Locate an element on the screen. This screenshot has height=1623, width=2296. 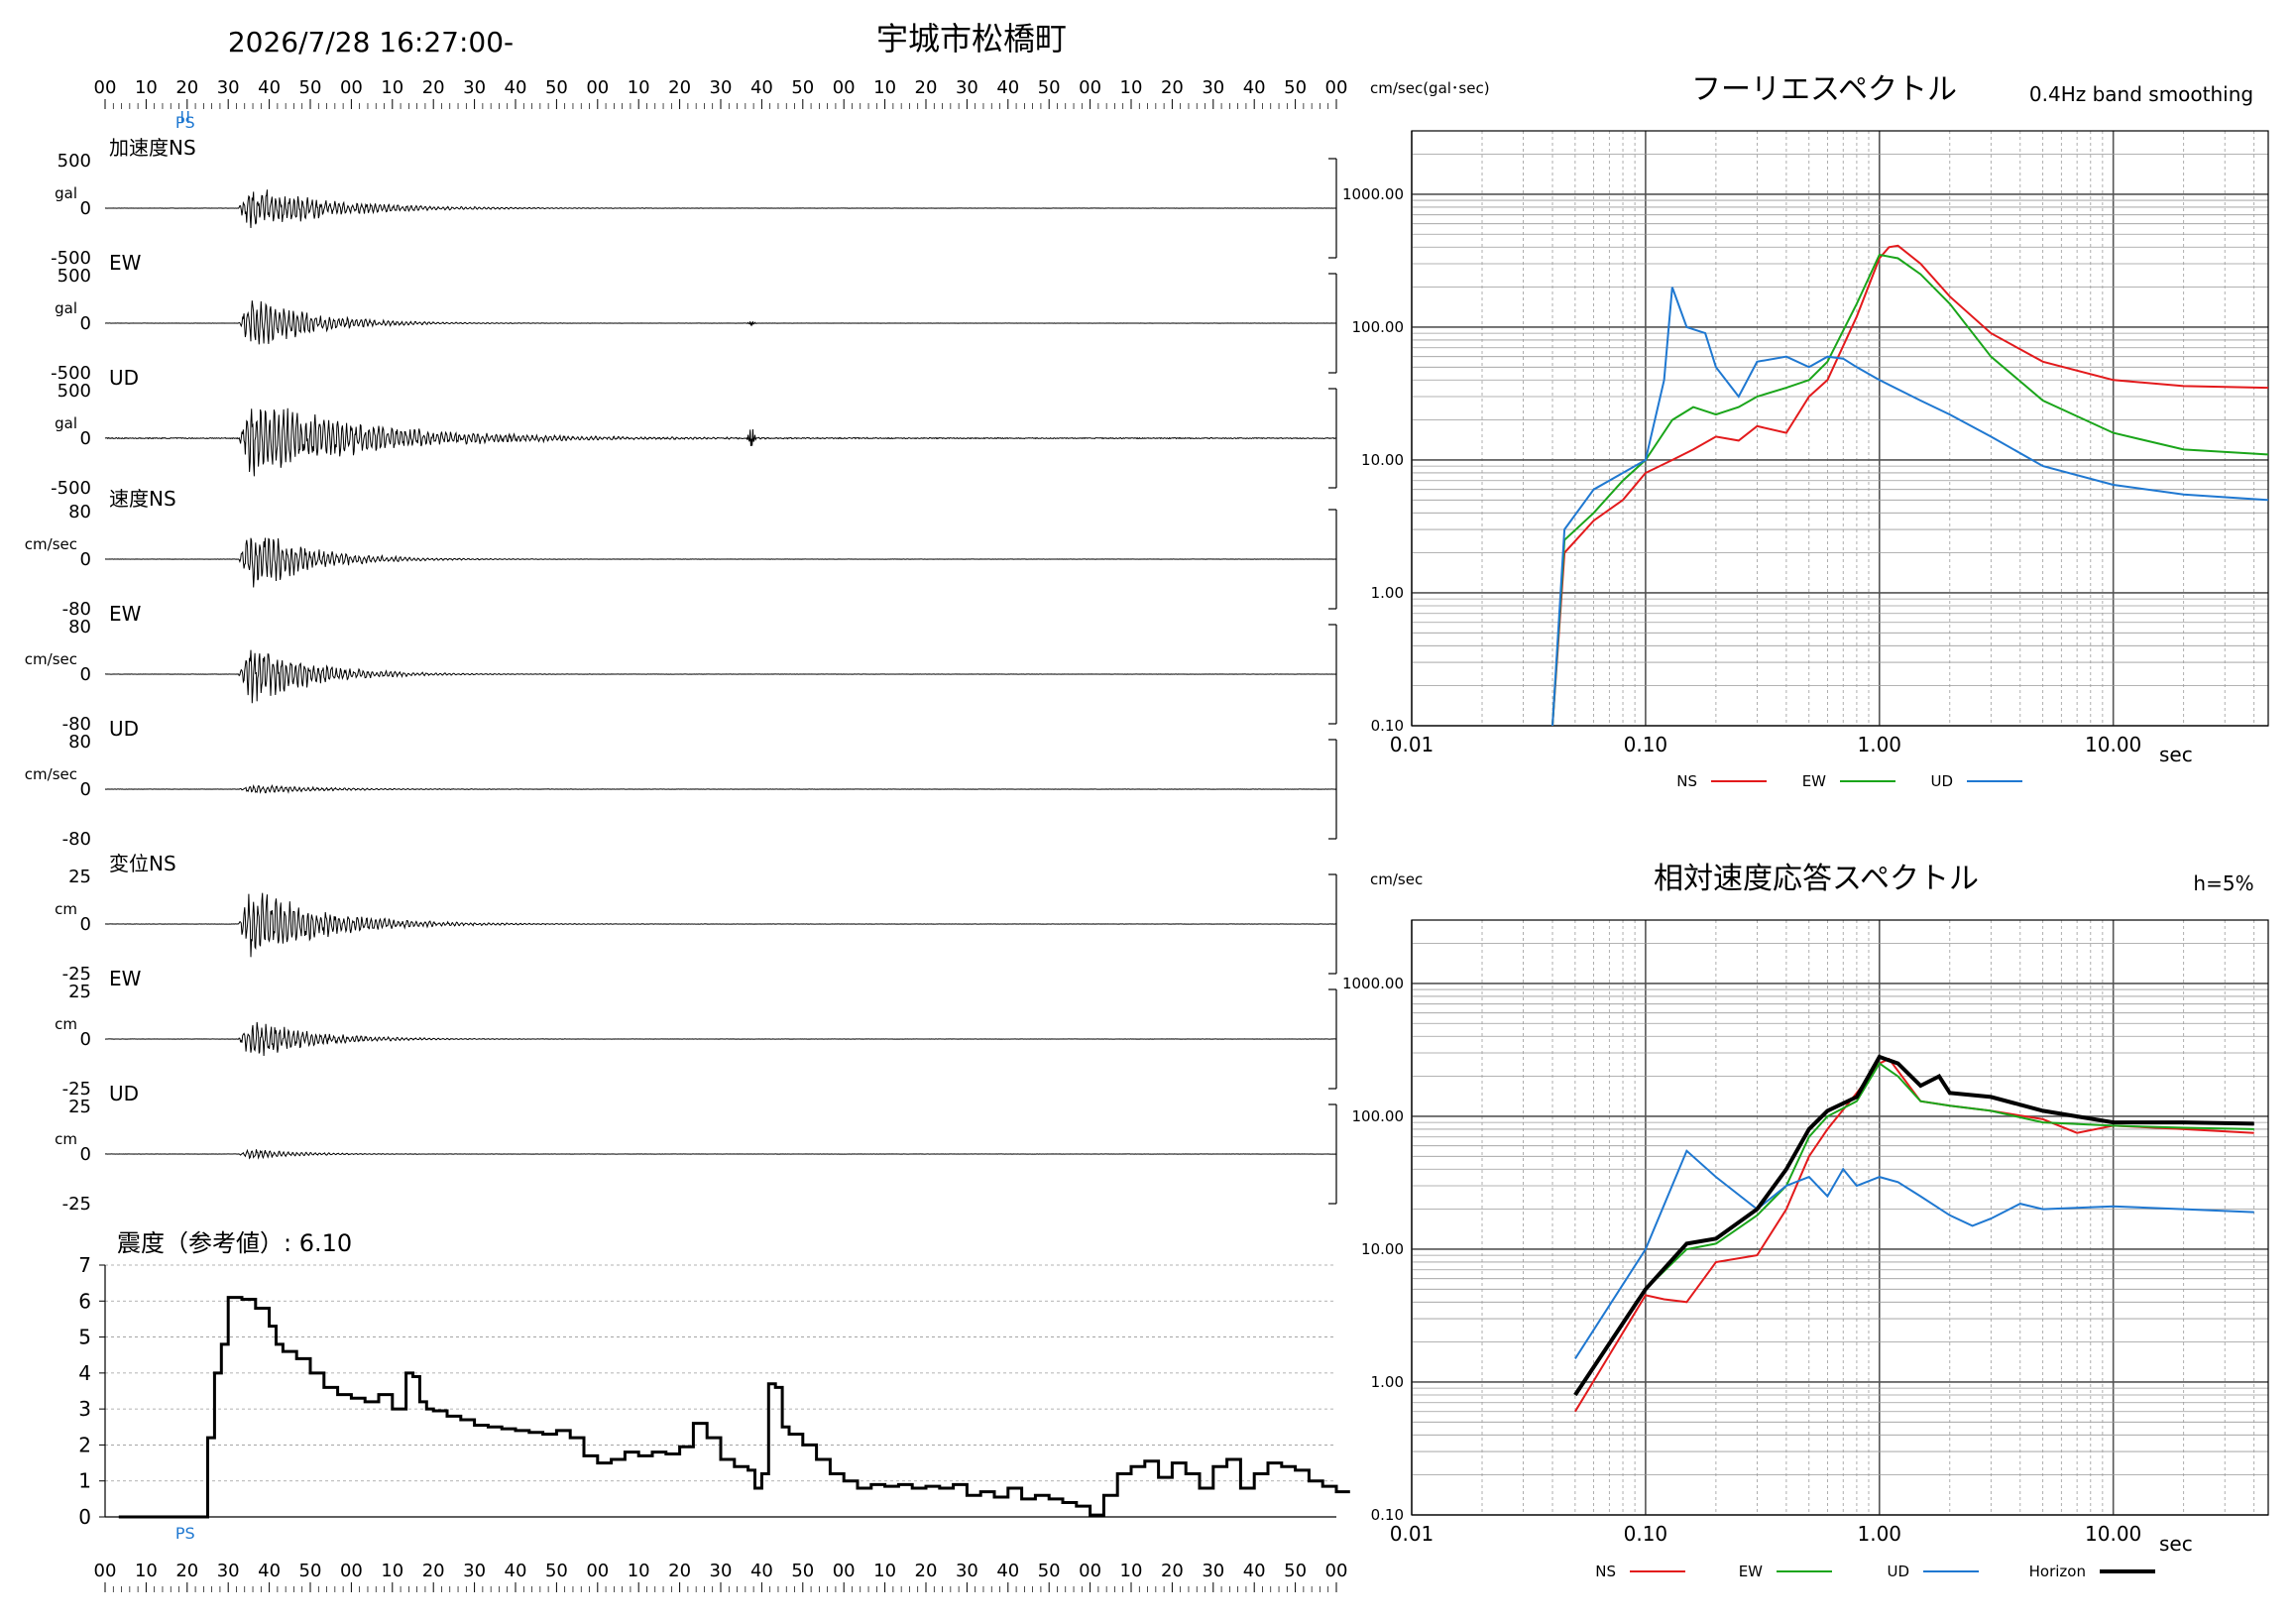
intensity-panel: 震度（参考値）: 6.10 7 6 5 4 3 2 1 0 is located at coordinates (714, 1379).